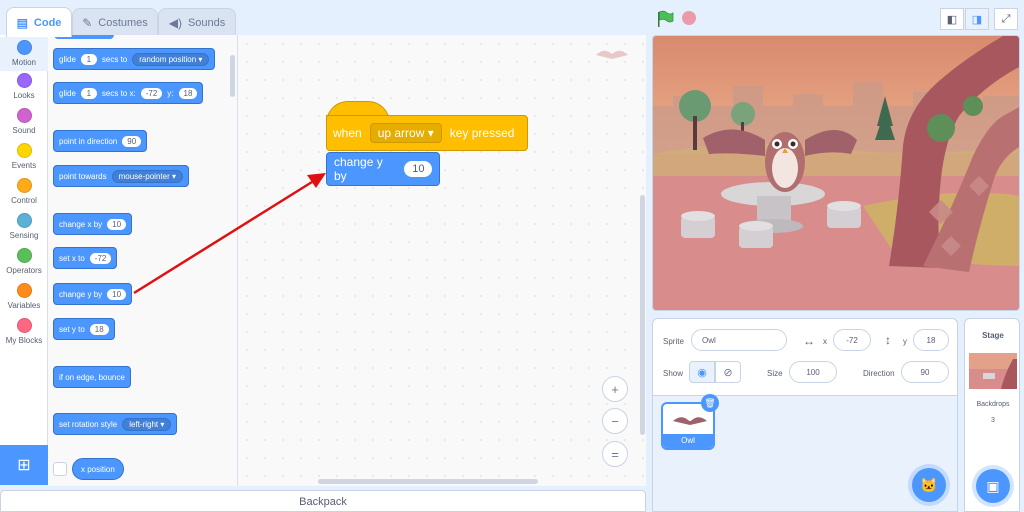  What do you see at coordinates (615, 389) in the screenshot?
I see `zoom-in-button: +` at bounding box center [615, 389].